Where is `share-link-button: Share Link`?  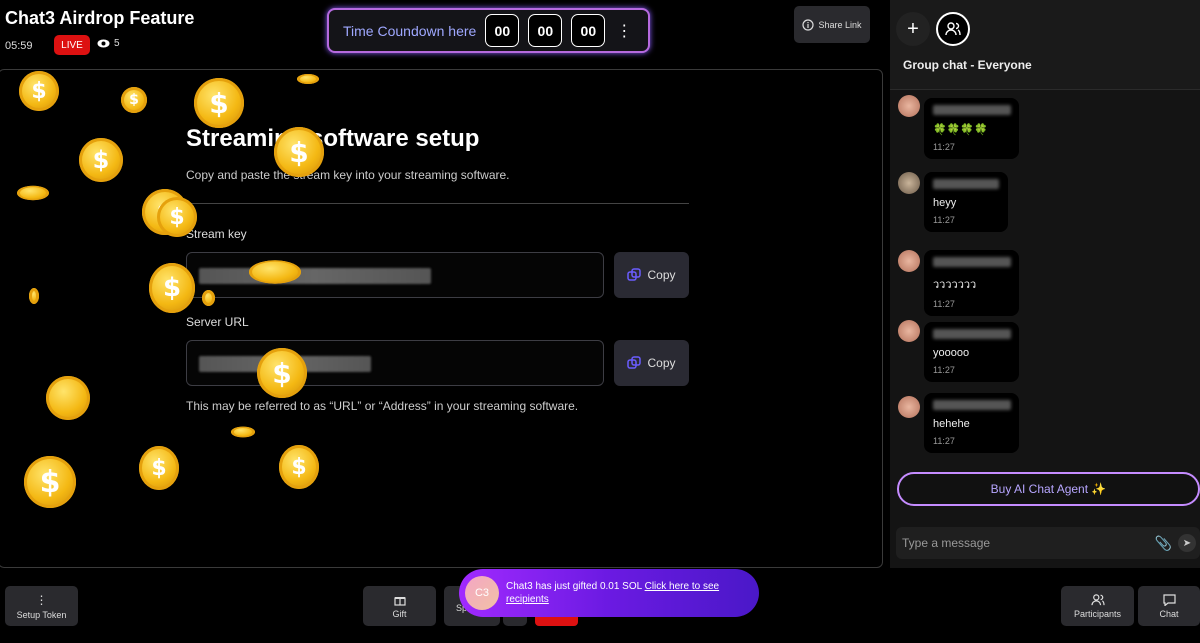
share-link-button: Share Link is located at coordinates (832, 24).